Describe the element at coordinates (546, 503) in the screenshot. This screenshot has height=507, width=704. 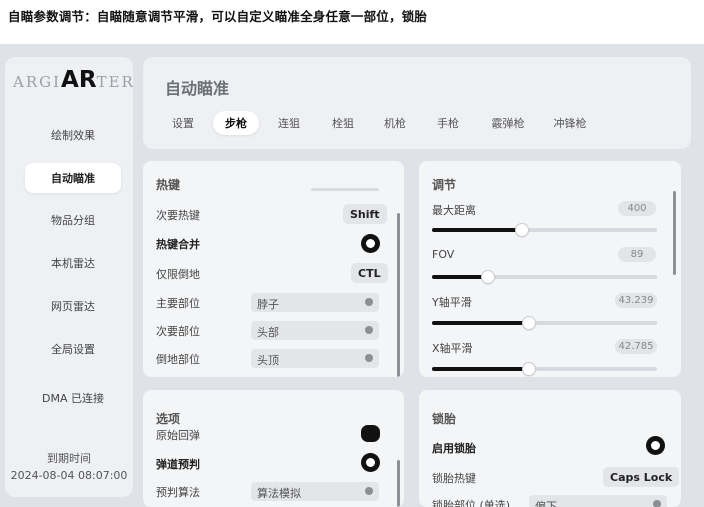
I see `tire-lock-part-value: 偏下` at that location.